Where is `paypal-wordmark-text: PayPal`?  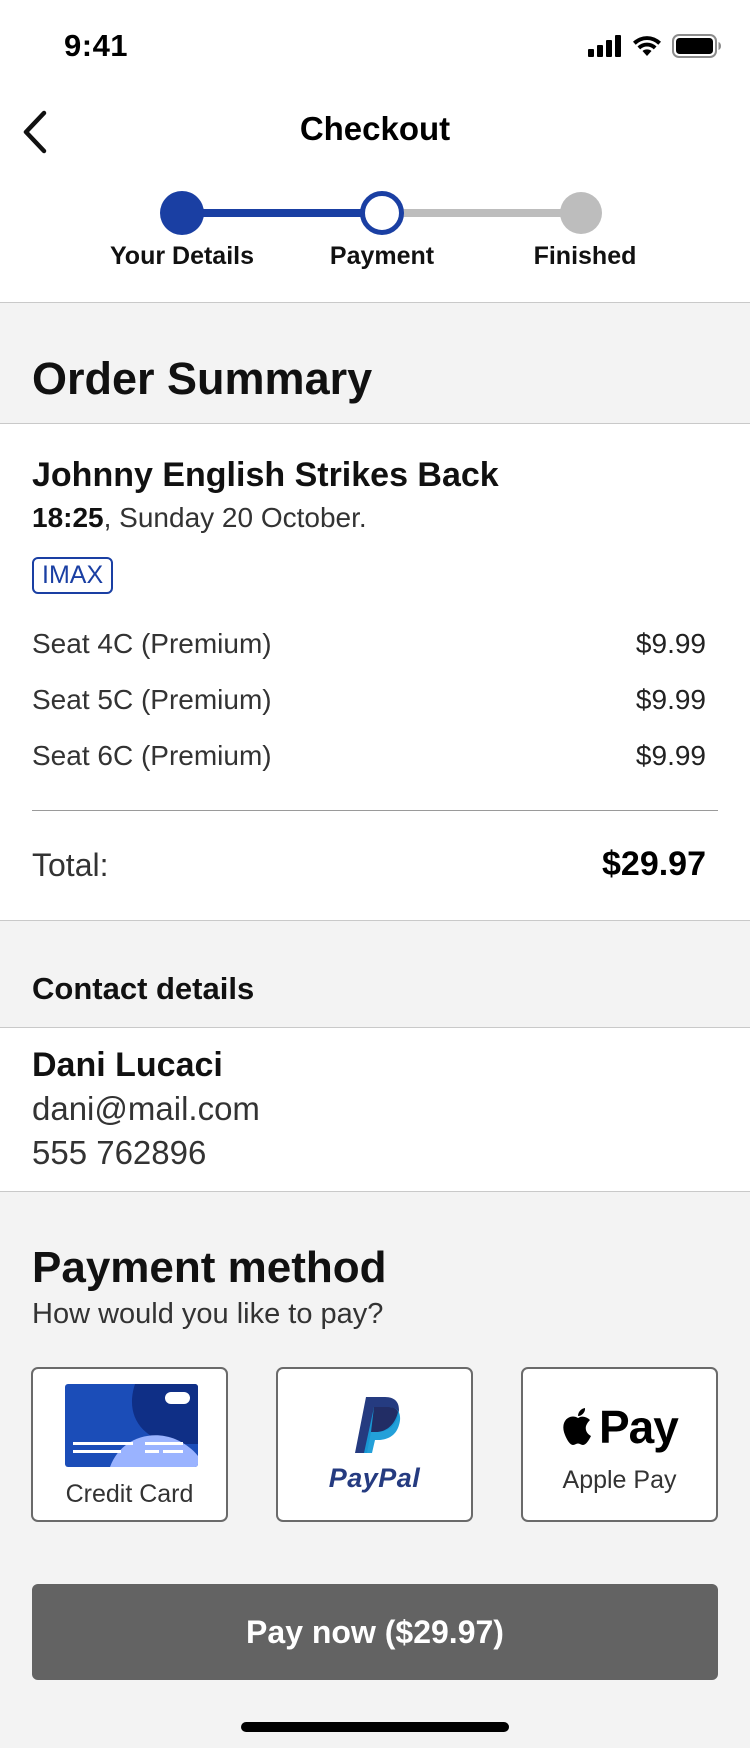 paypal-wordmark-text: PayPal is located at coordinates (374, 1478).